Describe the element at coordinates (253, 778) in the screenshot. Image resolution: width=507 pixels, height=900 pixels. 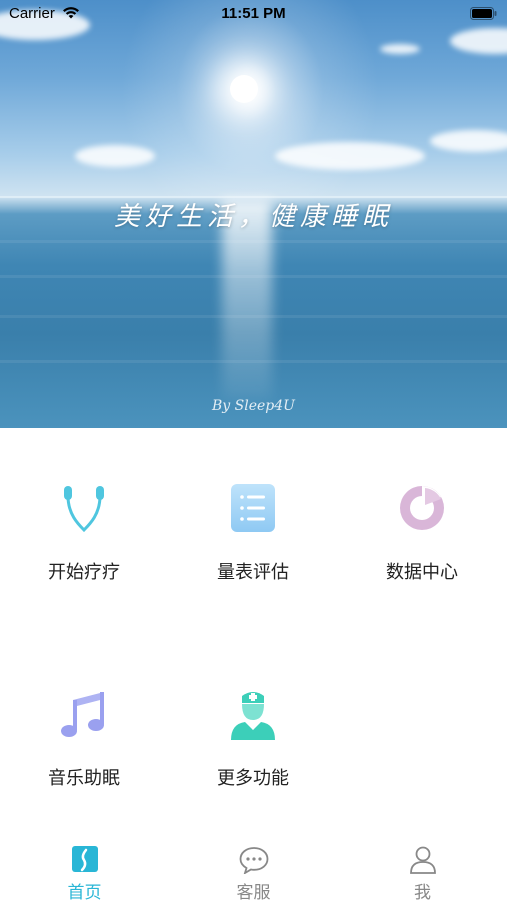
I see `more-features-label: 更多功能` at that location.